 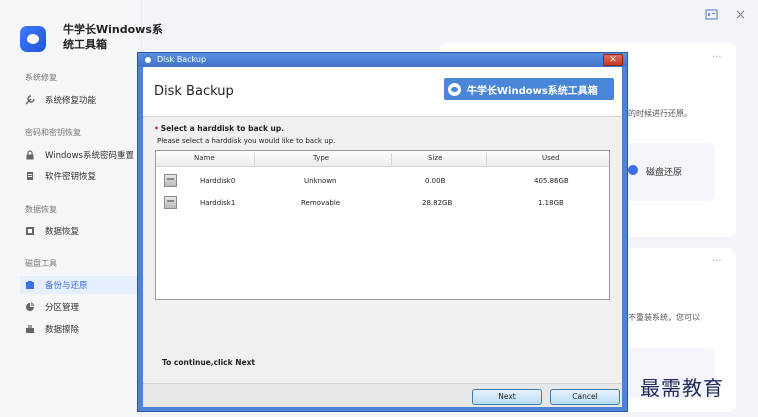 I want to click on table-row: Harddisk0 Unknown 0.00B 405.86GB, so click(x=382, y=182).